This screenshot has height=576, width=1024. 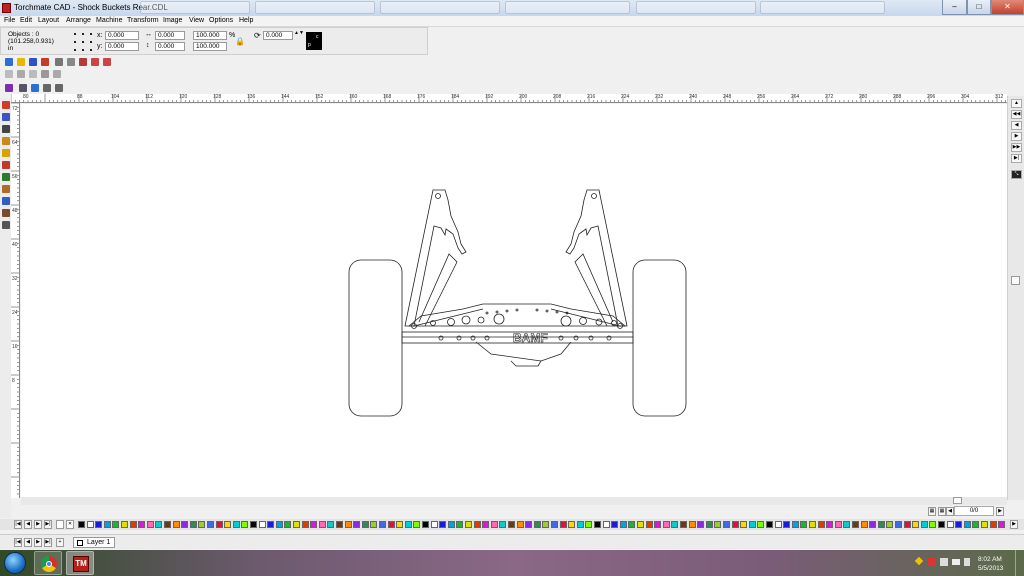 What do you see at coordinates (21, 62) in the screenshot?
I see `open-file-icon` at bounding box center [21, 62].